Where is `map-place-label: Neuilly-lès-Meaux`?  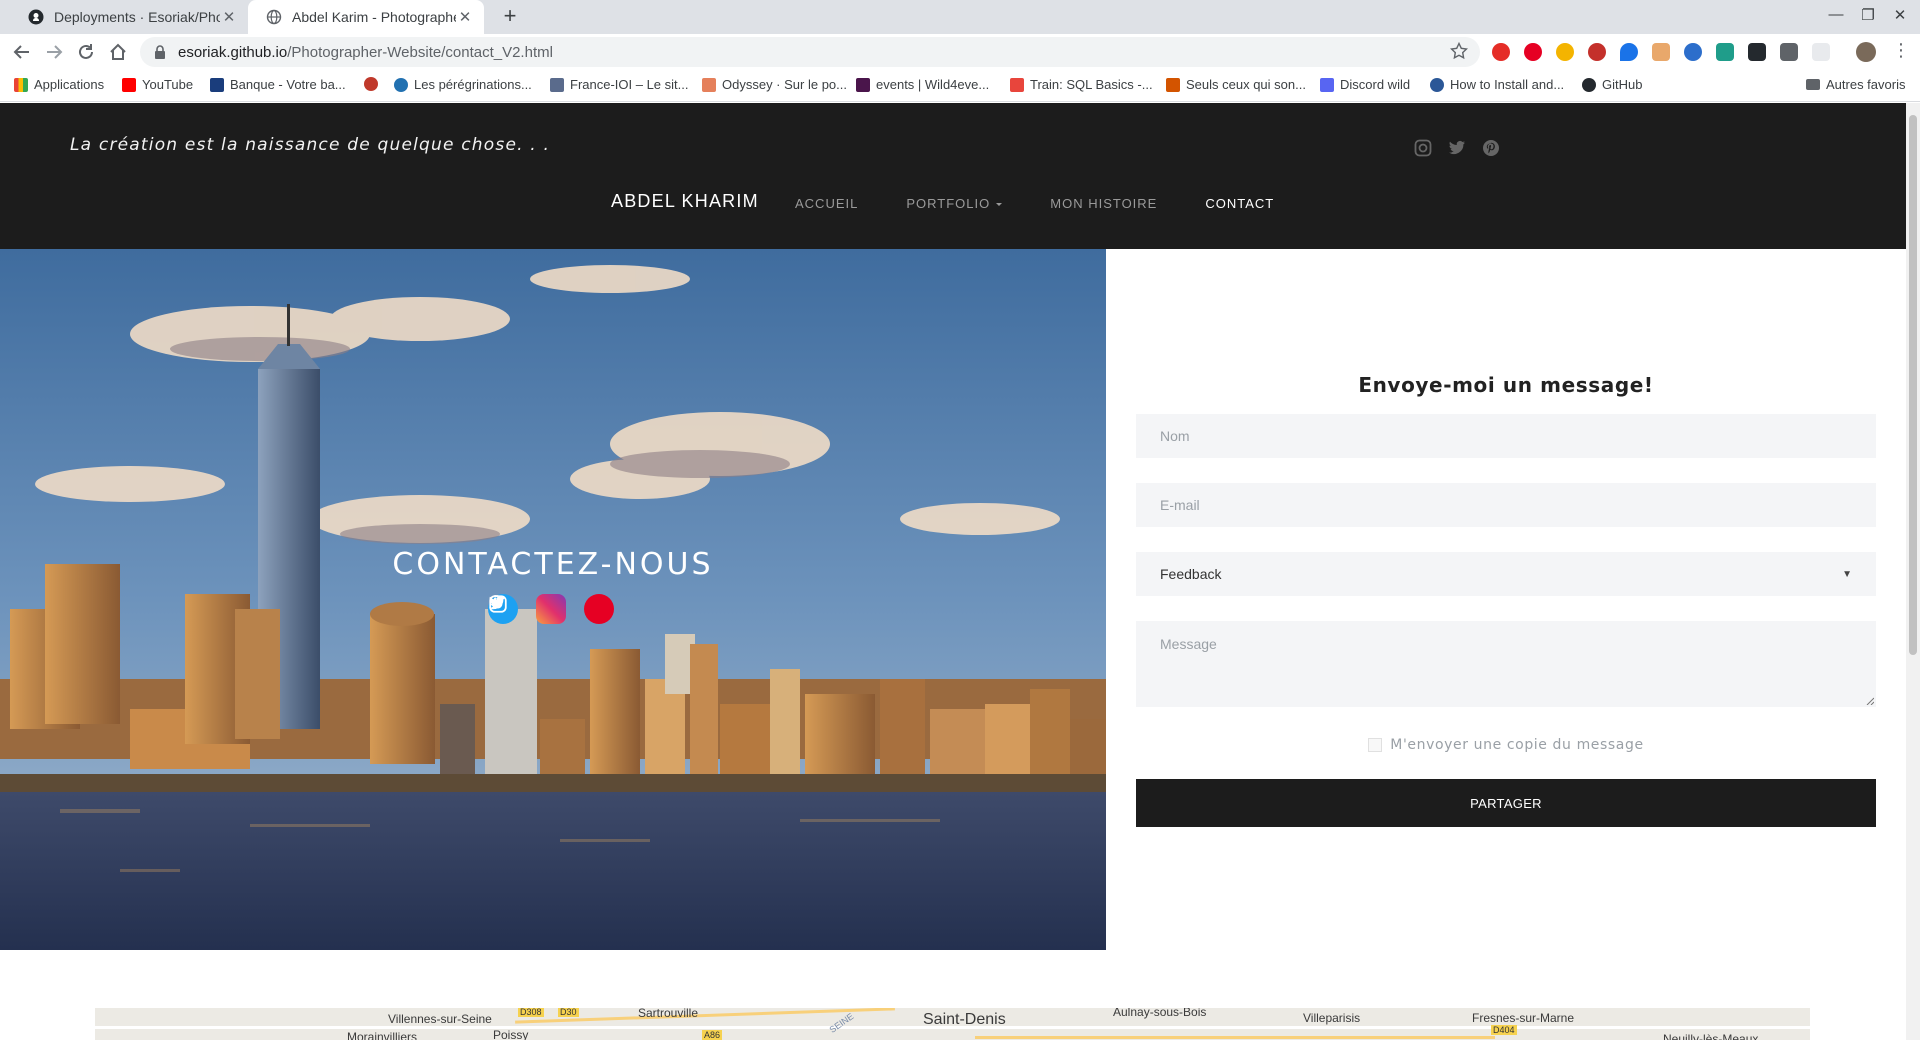 map-place-label: Neuilly-lès-Meaux is located at coordinates (1711, 1036).